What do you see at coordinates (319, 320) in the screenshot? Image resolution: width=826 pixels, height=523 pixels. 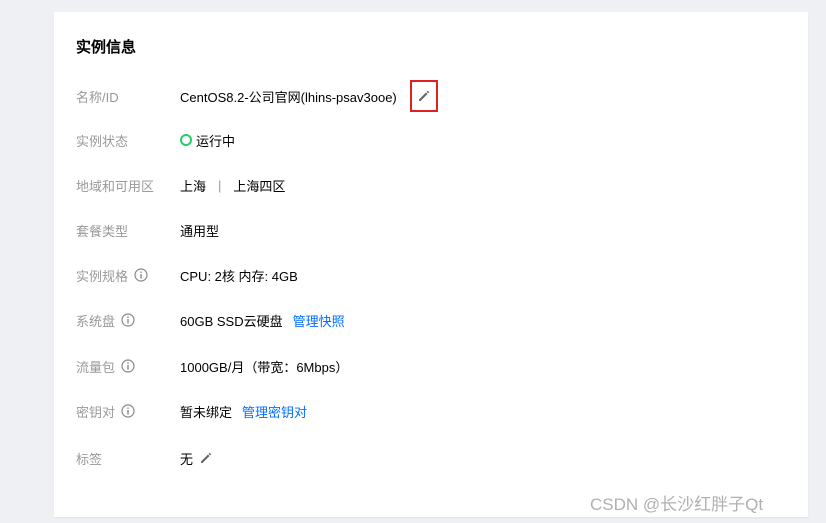 I see `manage-snapshot-link: 管理快照` at bounding box center [319, 320].